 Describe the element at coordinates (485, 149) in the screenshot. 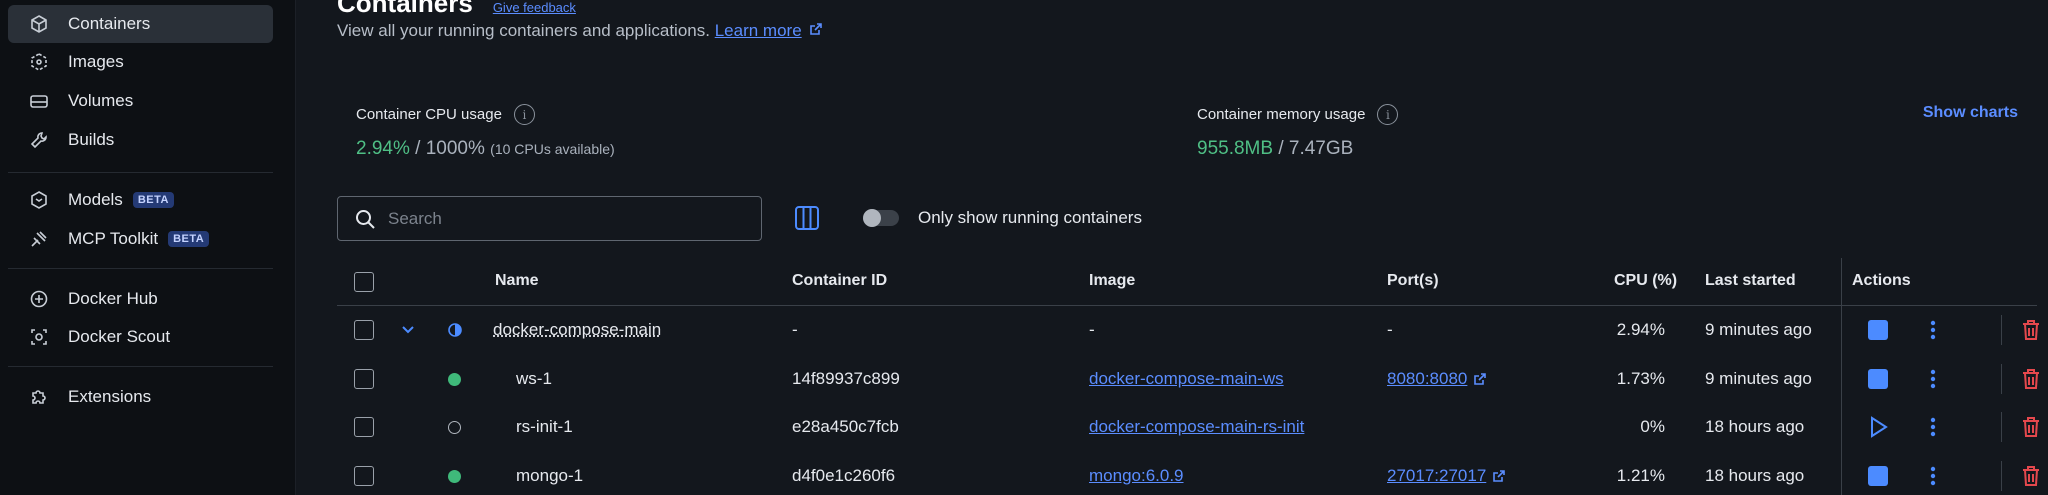

I see `cpu-usage-value: 2.94% / 1000% (10 CPUs available)` at that location.